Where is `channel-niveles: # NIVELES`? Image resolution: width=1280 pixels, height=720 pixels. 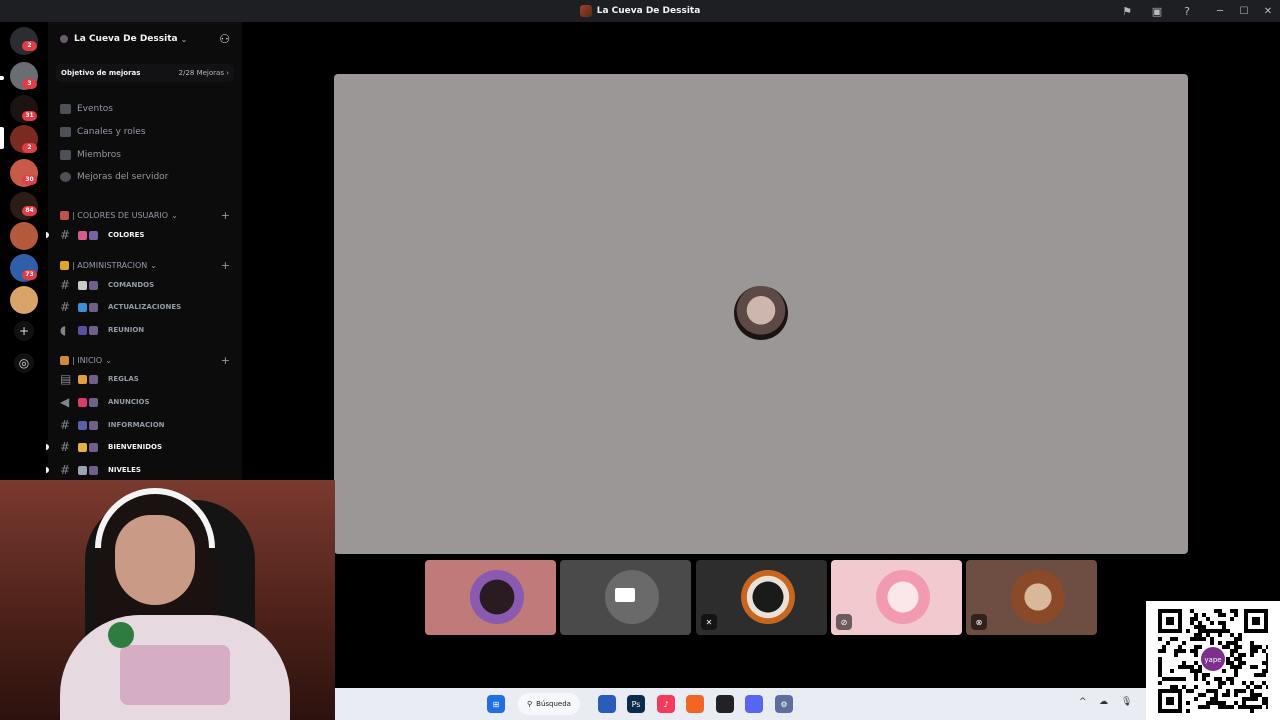 channel-niveles: # NIVELES is located at coordinates (141, 470).